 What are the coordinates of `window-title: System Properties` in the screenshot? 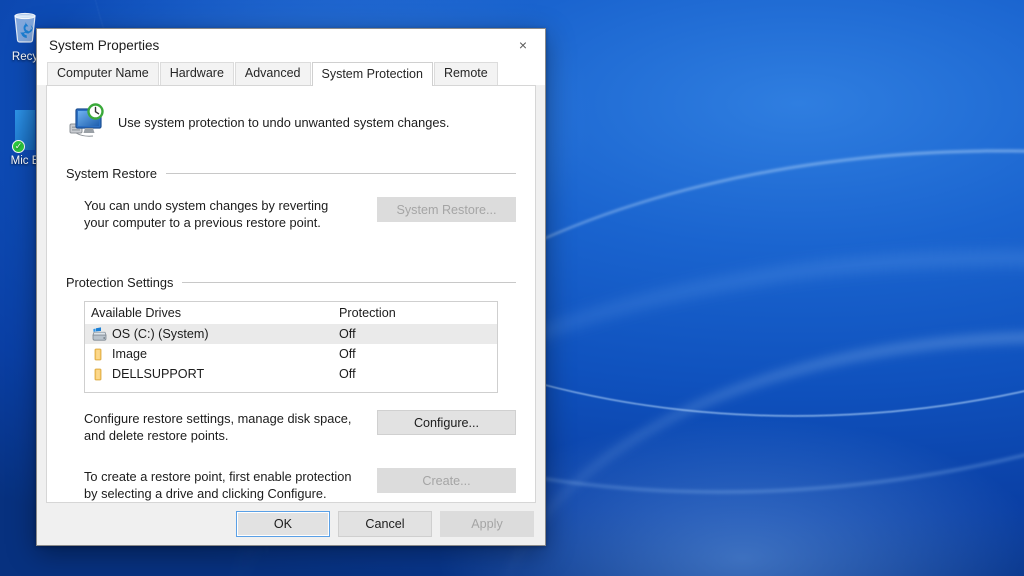 It's located at (104, 45).